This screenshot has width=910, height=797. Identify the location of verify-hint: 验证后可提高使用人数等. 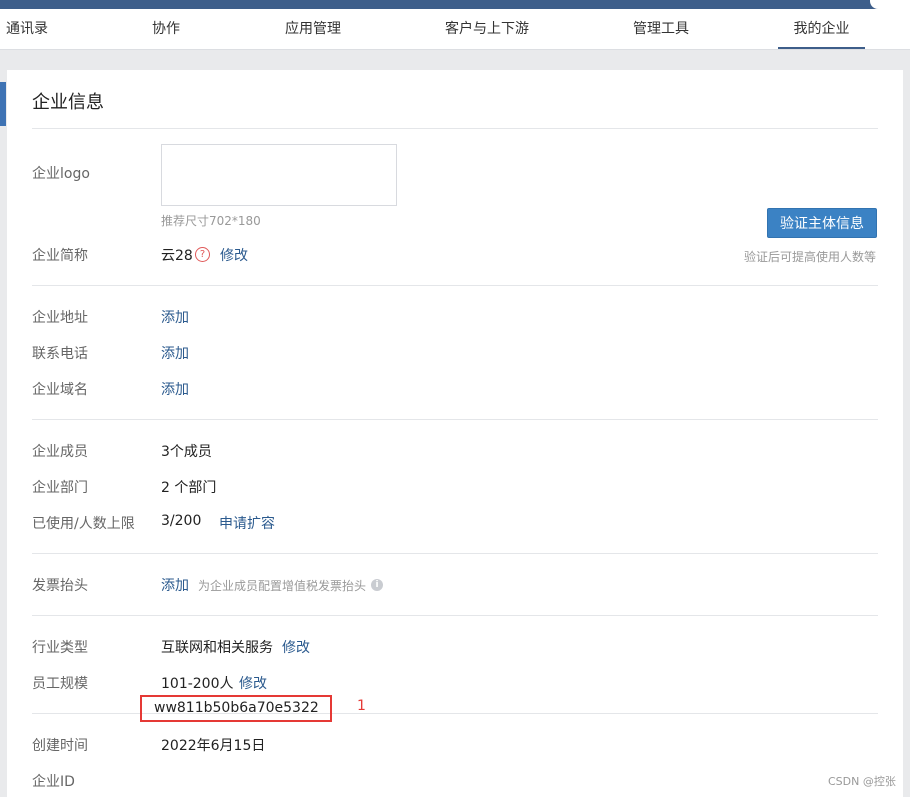
(810, 257).